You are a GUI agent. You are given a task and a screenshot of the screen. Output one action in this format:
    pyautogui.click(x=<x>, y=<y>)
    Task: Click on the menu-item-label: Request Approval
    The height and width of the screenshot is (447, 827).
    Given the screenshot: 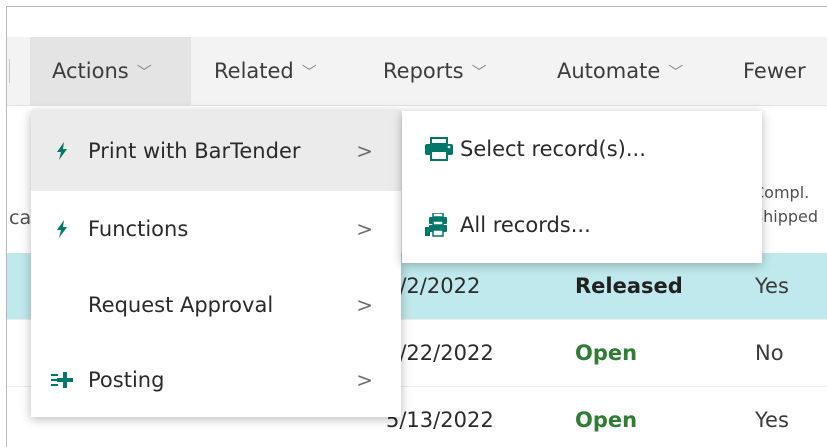 What is the action you would take?
    pyautogui.click(x=181, y=305)
    